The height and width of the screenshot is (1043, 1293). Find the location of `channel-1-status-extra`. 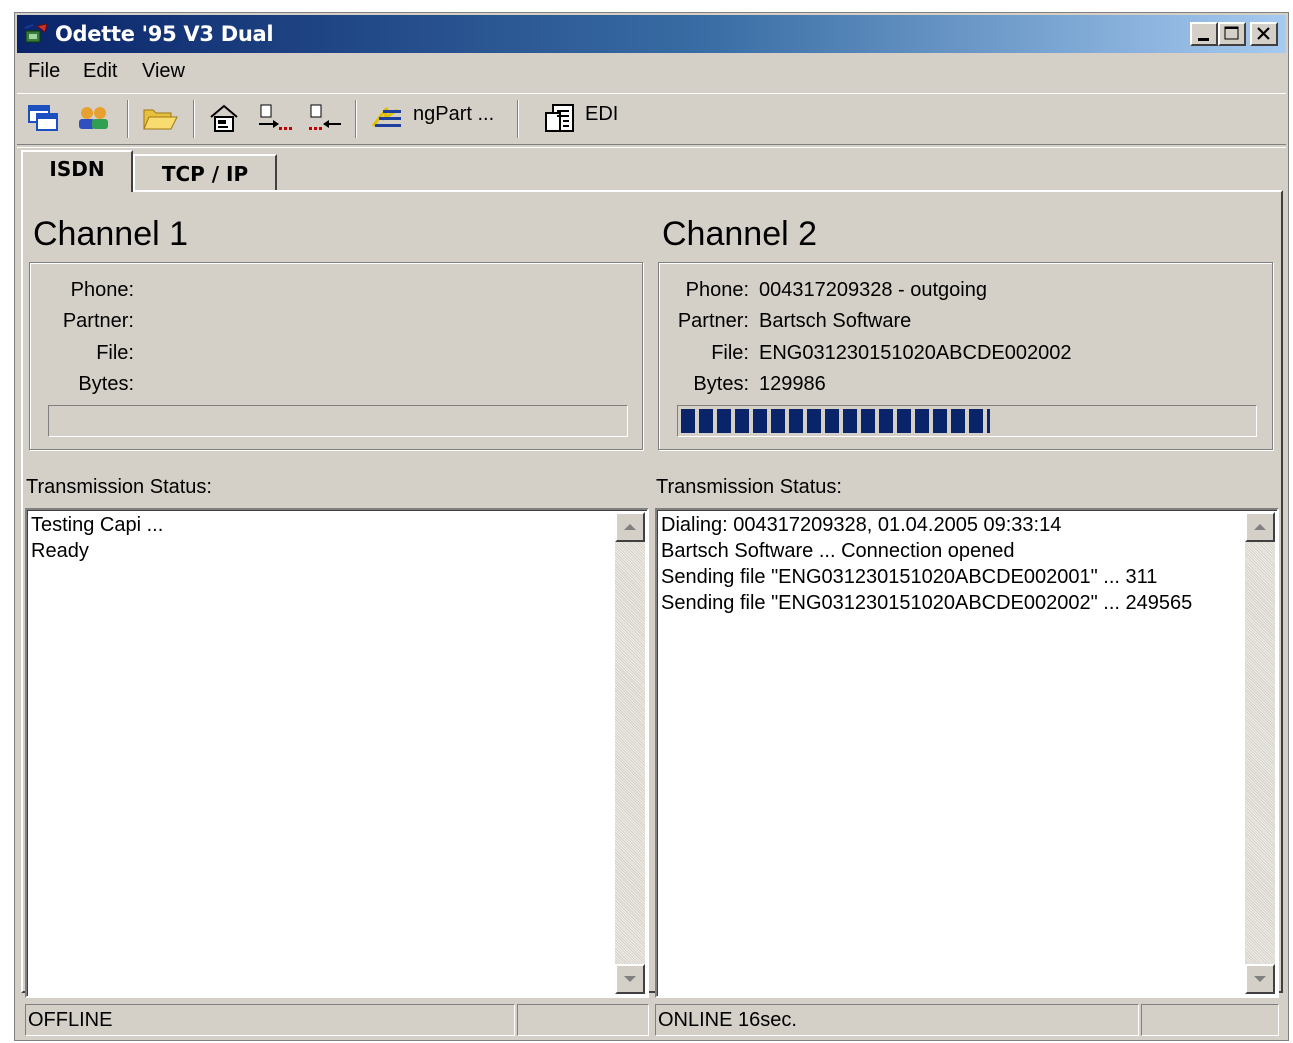

channel-1-status-extra is located at coordinates (583, 1020).